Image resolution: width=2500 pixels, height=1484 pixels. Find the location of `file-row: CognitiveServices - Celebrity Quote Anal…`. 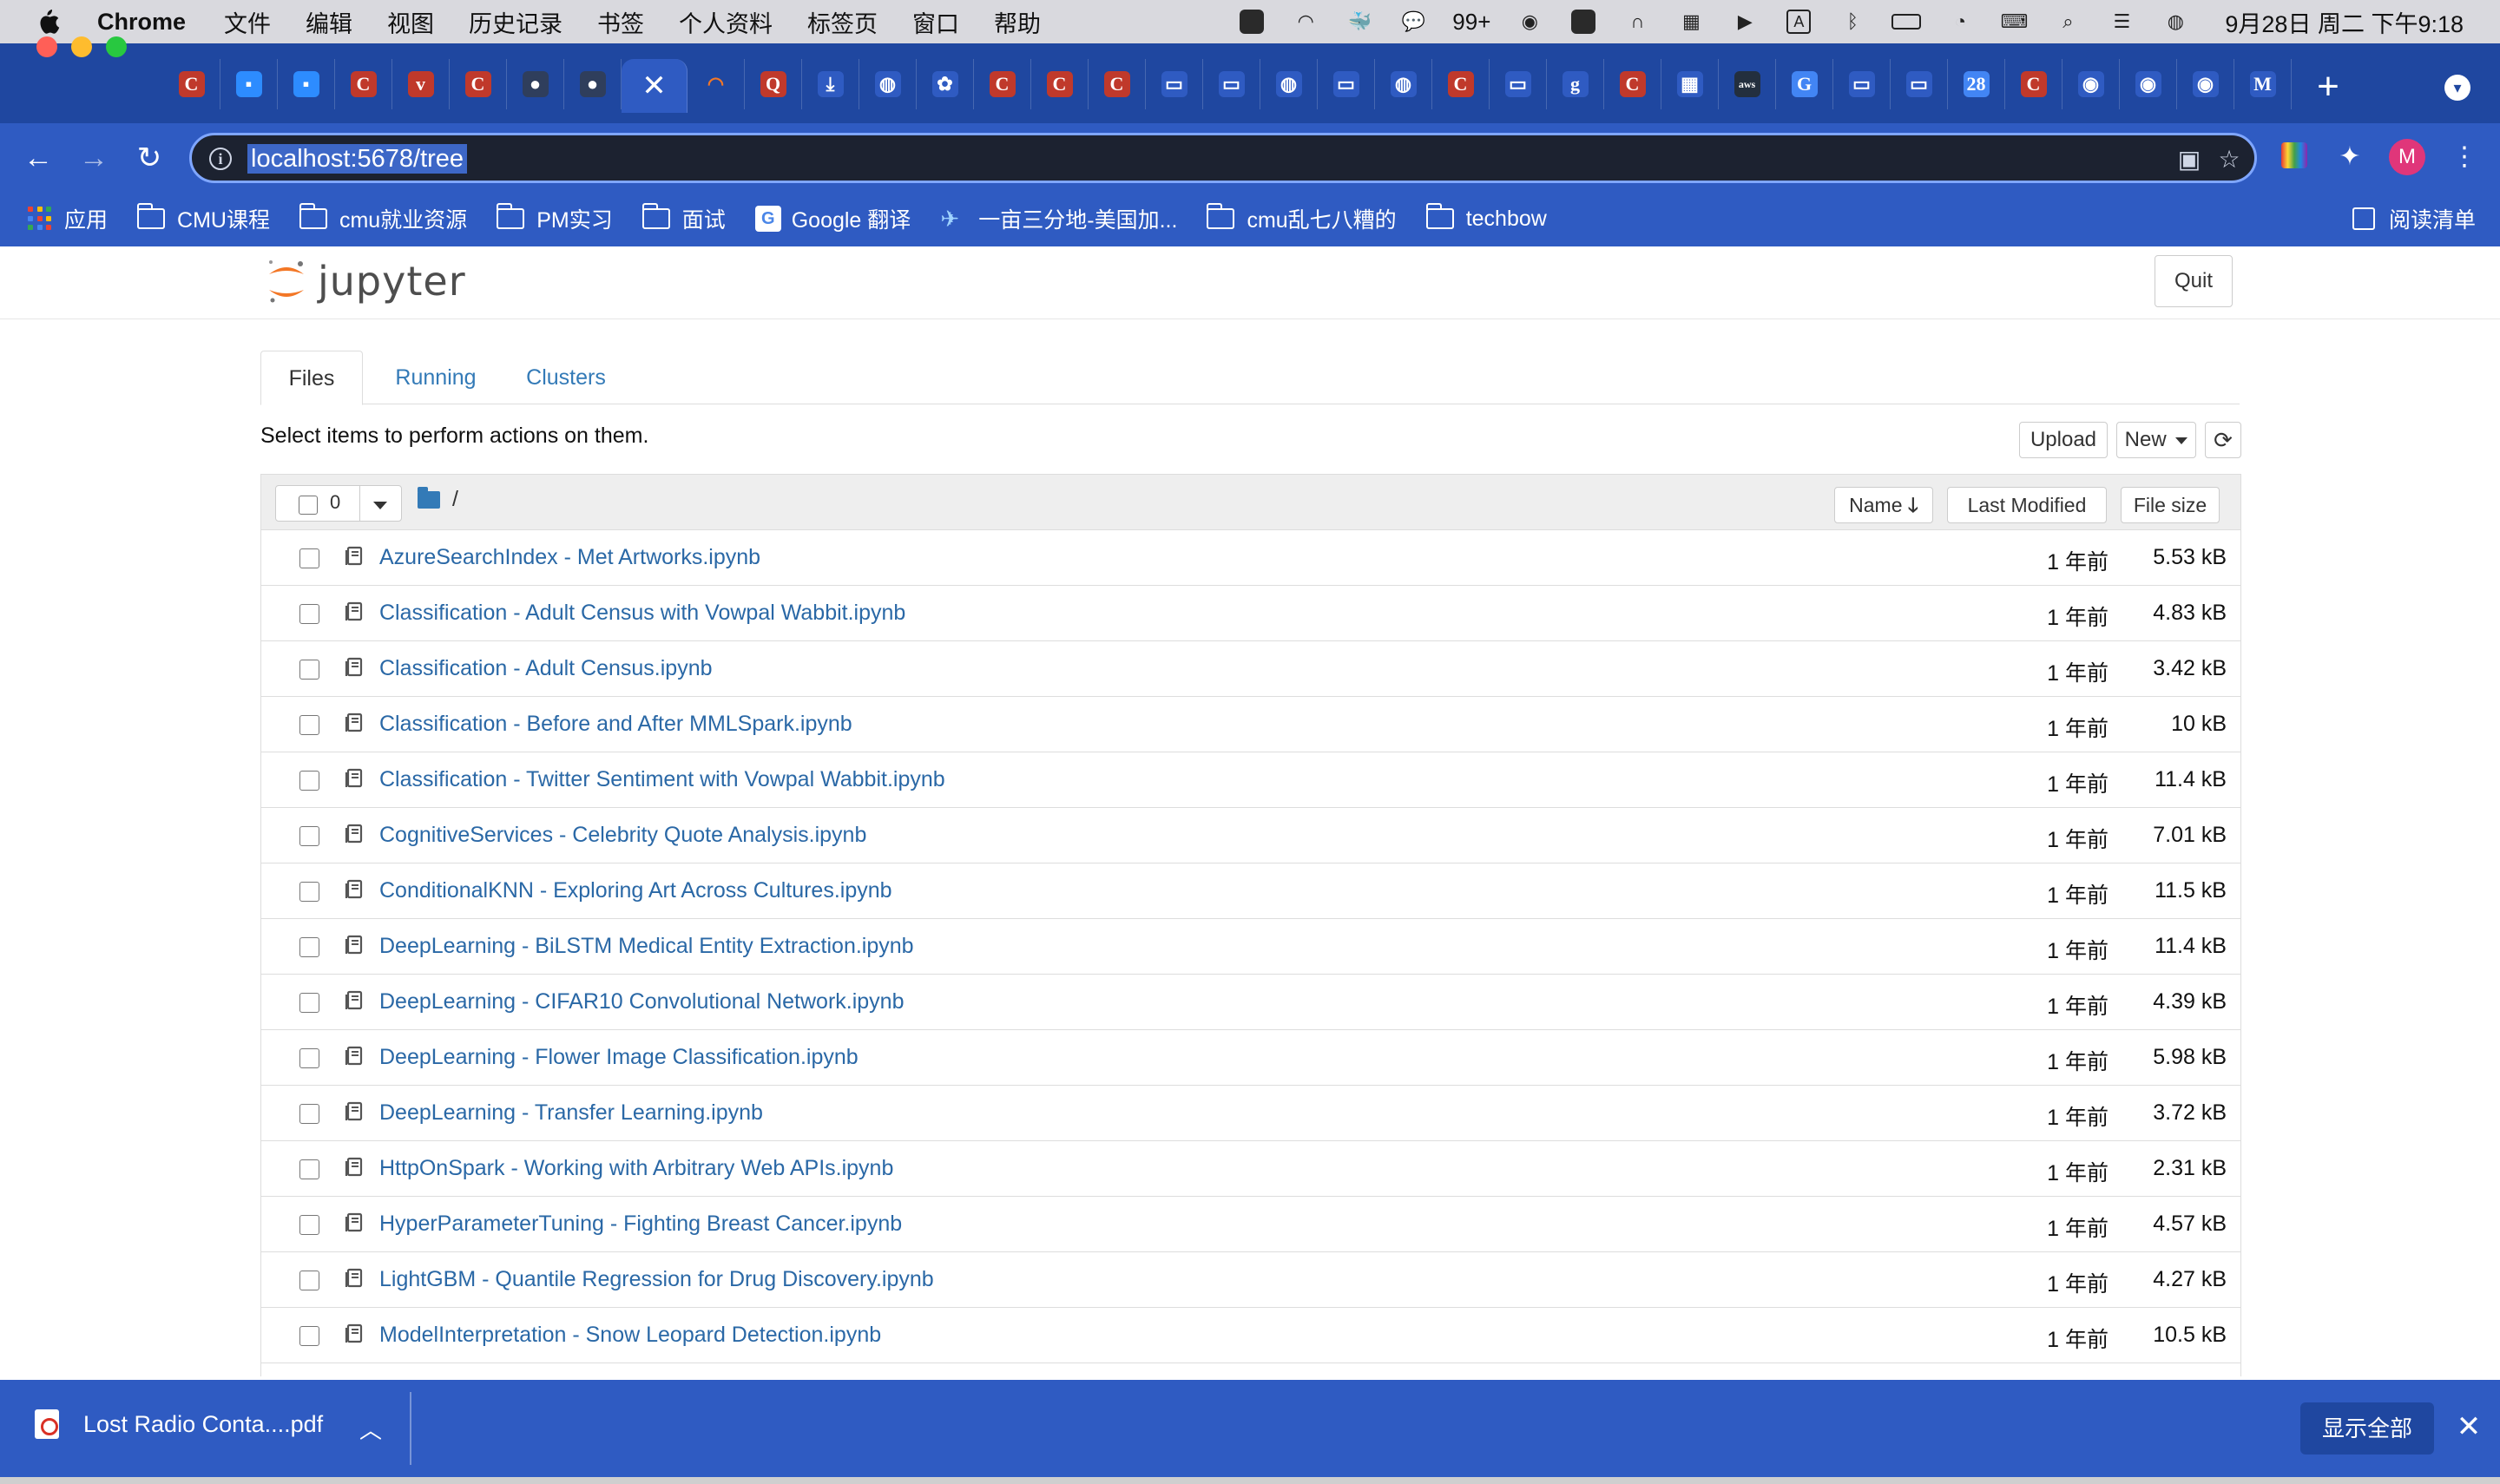

file-row: CognitiveServices - Celebrity Quote Anal… is located at coordinates (1250, 836).